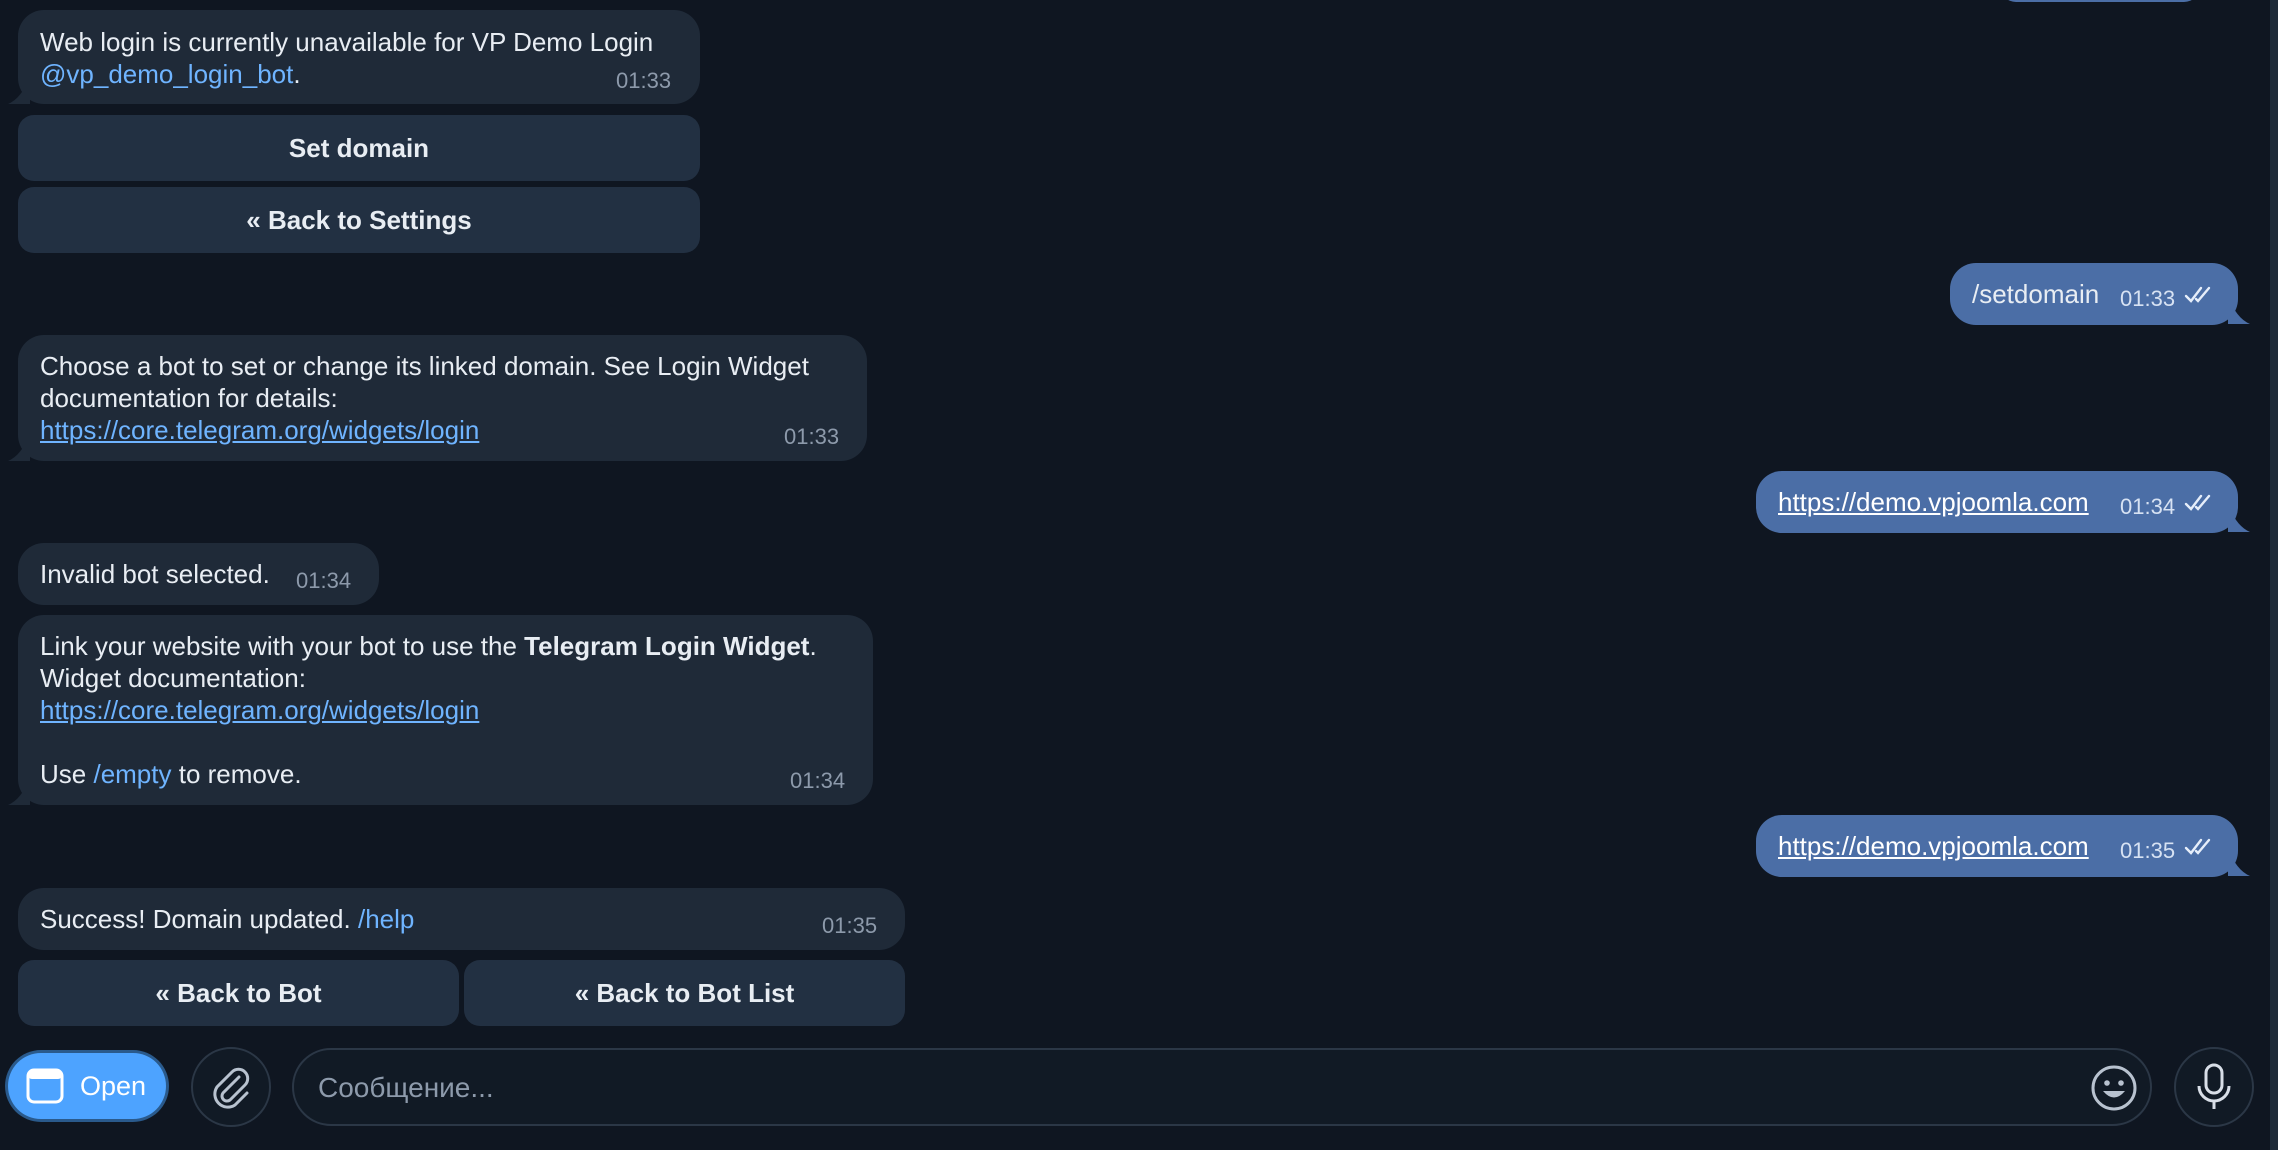 The image size is (2278, 1150). Describe the element at coordinates (386, 919) in the screenshot. I see `help-command-link: /help` at that location.